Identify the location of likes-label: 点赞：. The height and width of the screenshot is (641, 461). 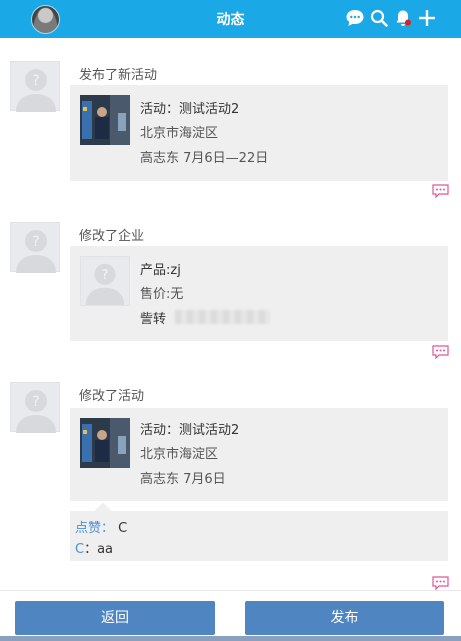
(95, 528).